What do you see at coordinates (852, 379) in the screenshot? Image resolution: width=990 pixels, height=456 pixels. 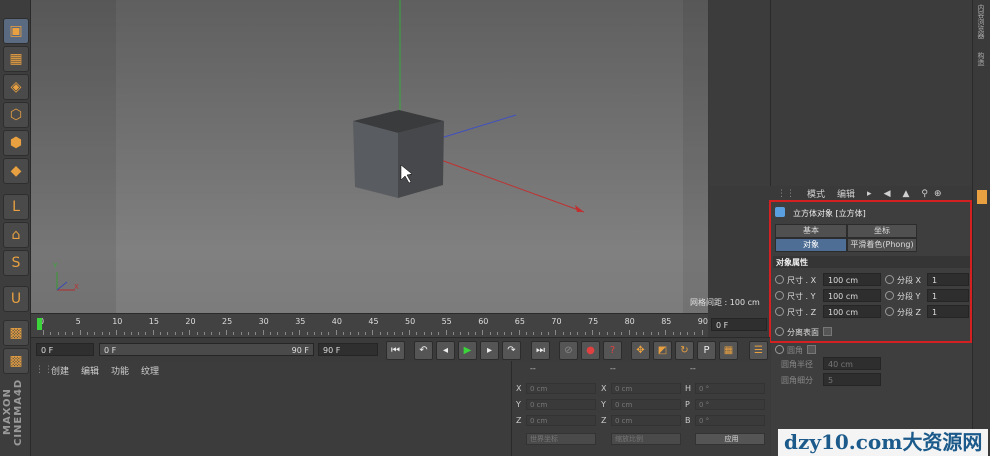 I see `fillet-subdiv-input: 5` at bounding box center [852, 379].